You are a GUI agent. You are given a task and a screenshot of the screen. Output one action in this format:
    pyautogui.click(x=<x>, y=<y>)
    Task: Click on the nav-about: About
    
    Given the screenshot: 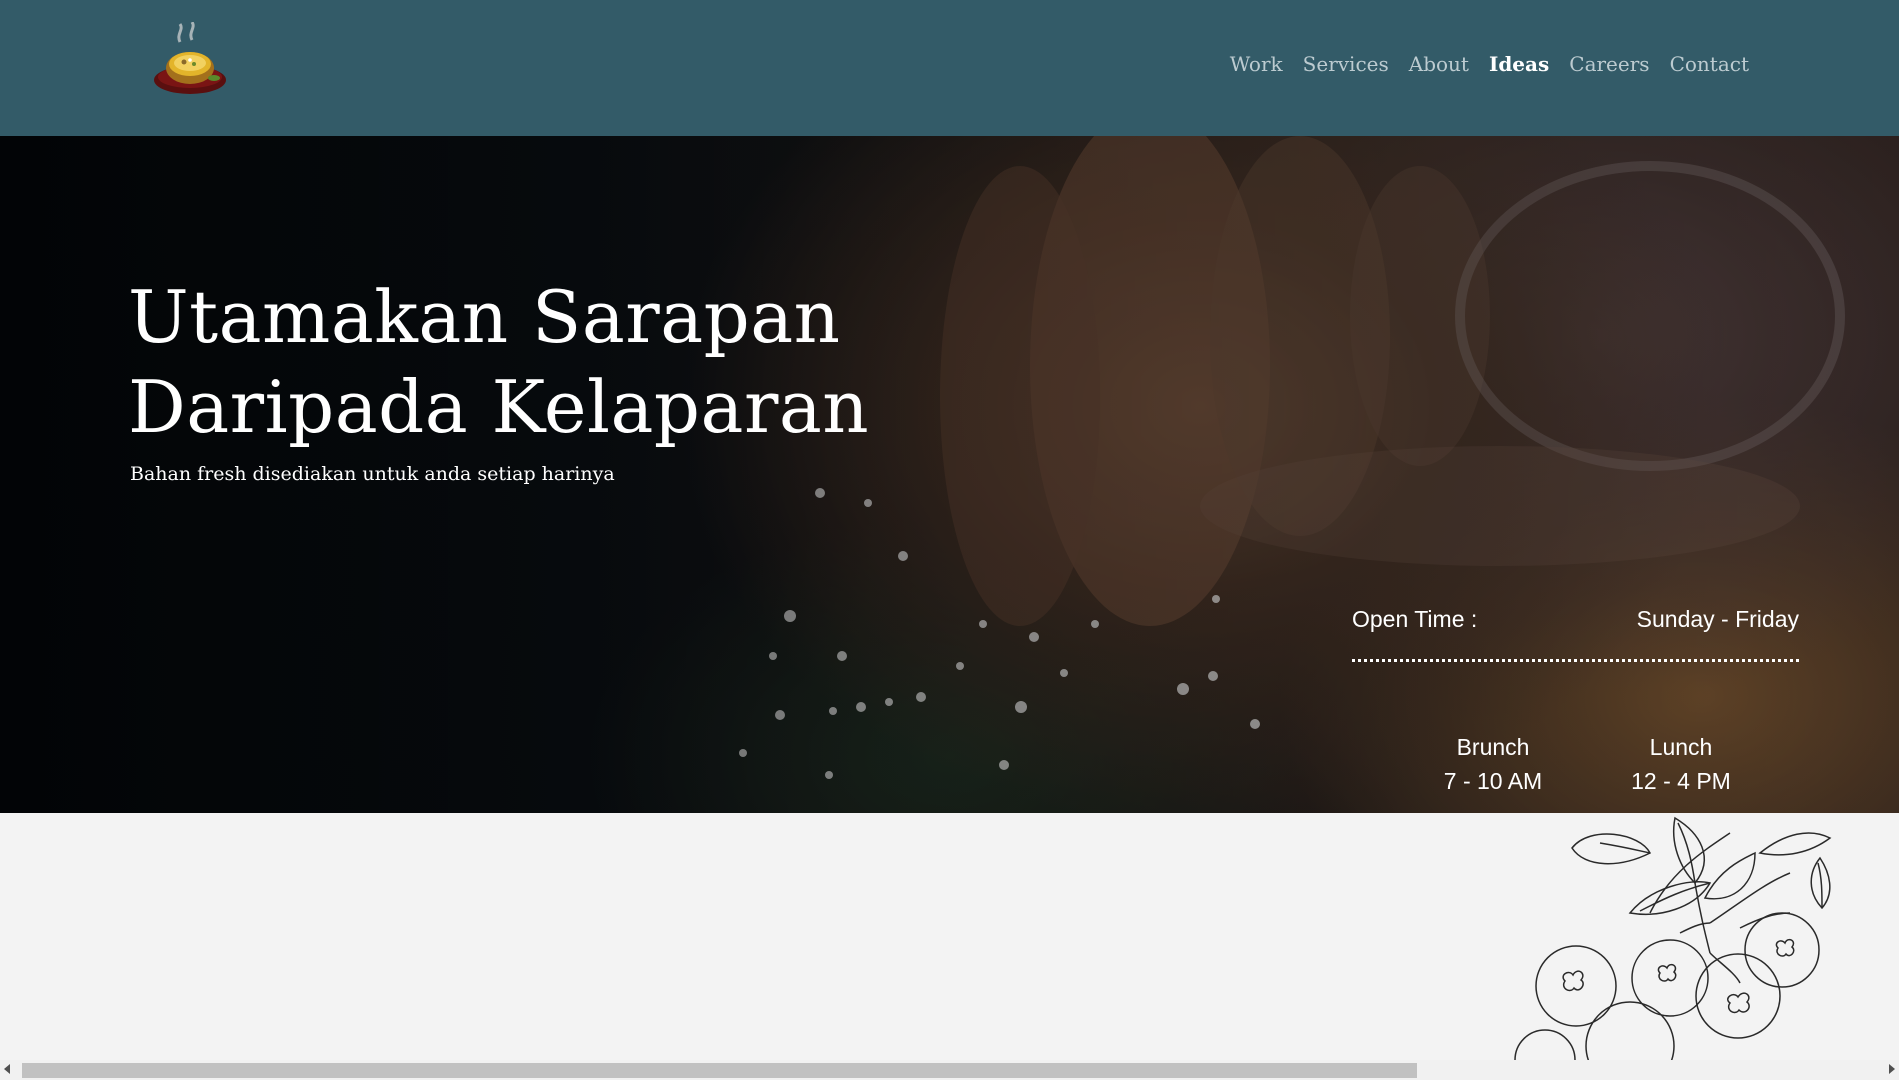 What is the action you would take?
    pyautogui.click(x=1439, y=64)
    